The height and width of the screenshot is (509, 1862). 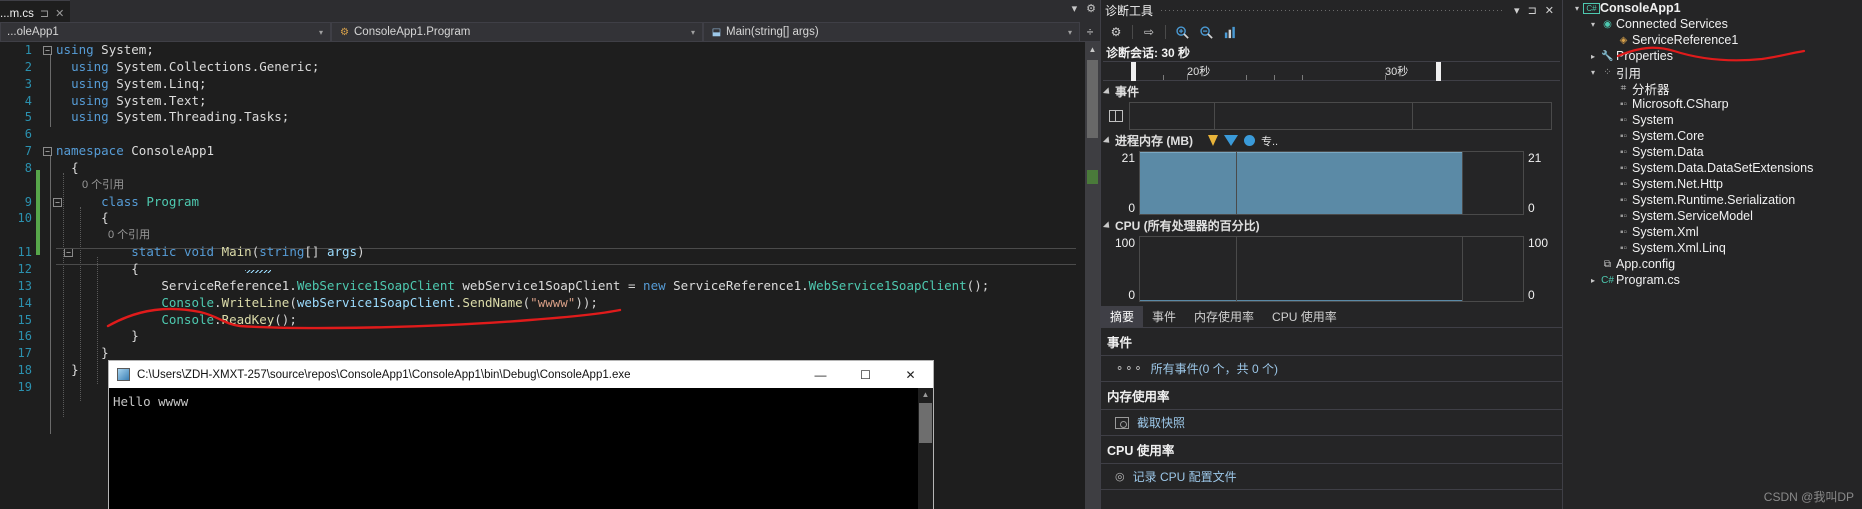 What do you see at coordinates (1185, 476) in the screenshot?
I see `record-cpu-link: 记录 CPU 配置文件` at bounding box center [1185, 476].